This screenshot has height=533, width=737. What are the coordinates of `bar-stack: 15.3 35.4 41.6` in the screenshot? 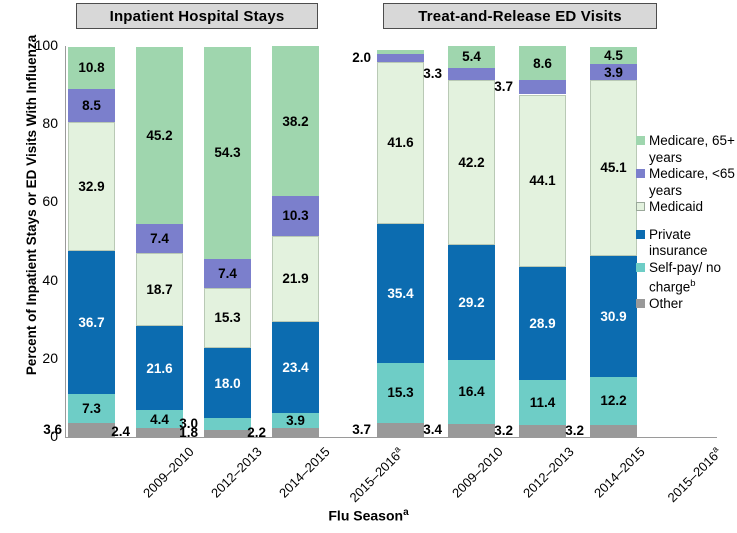 It's located at (400, 241).